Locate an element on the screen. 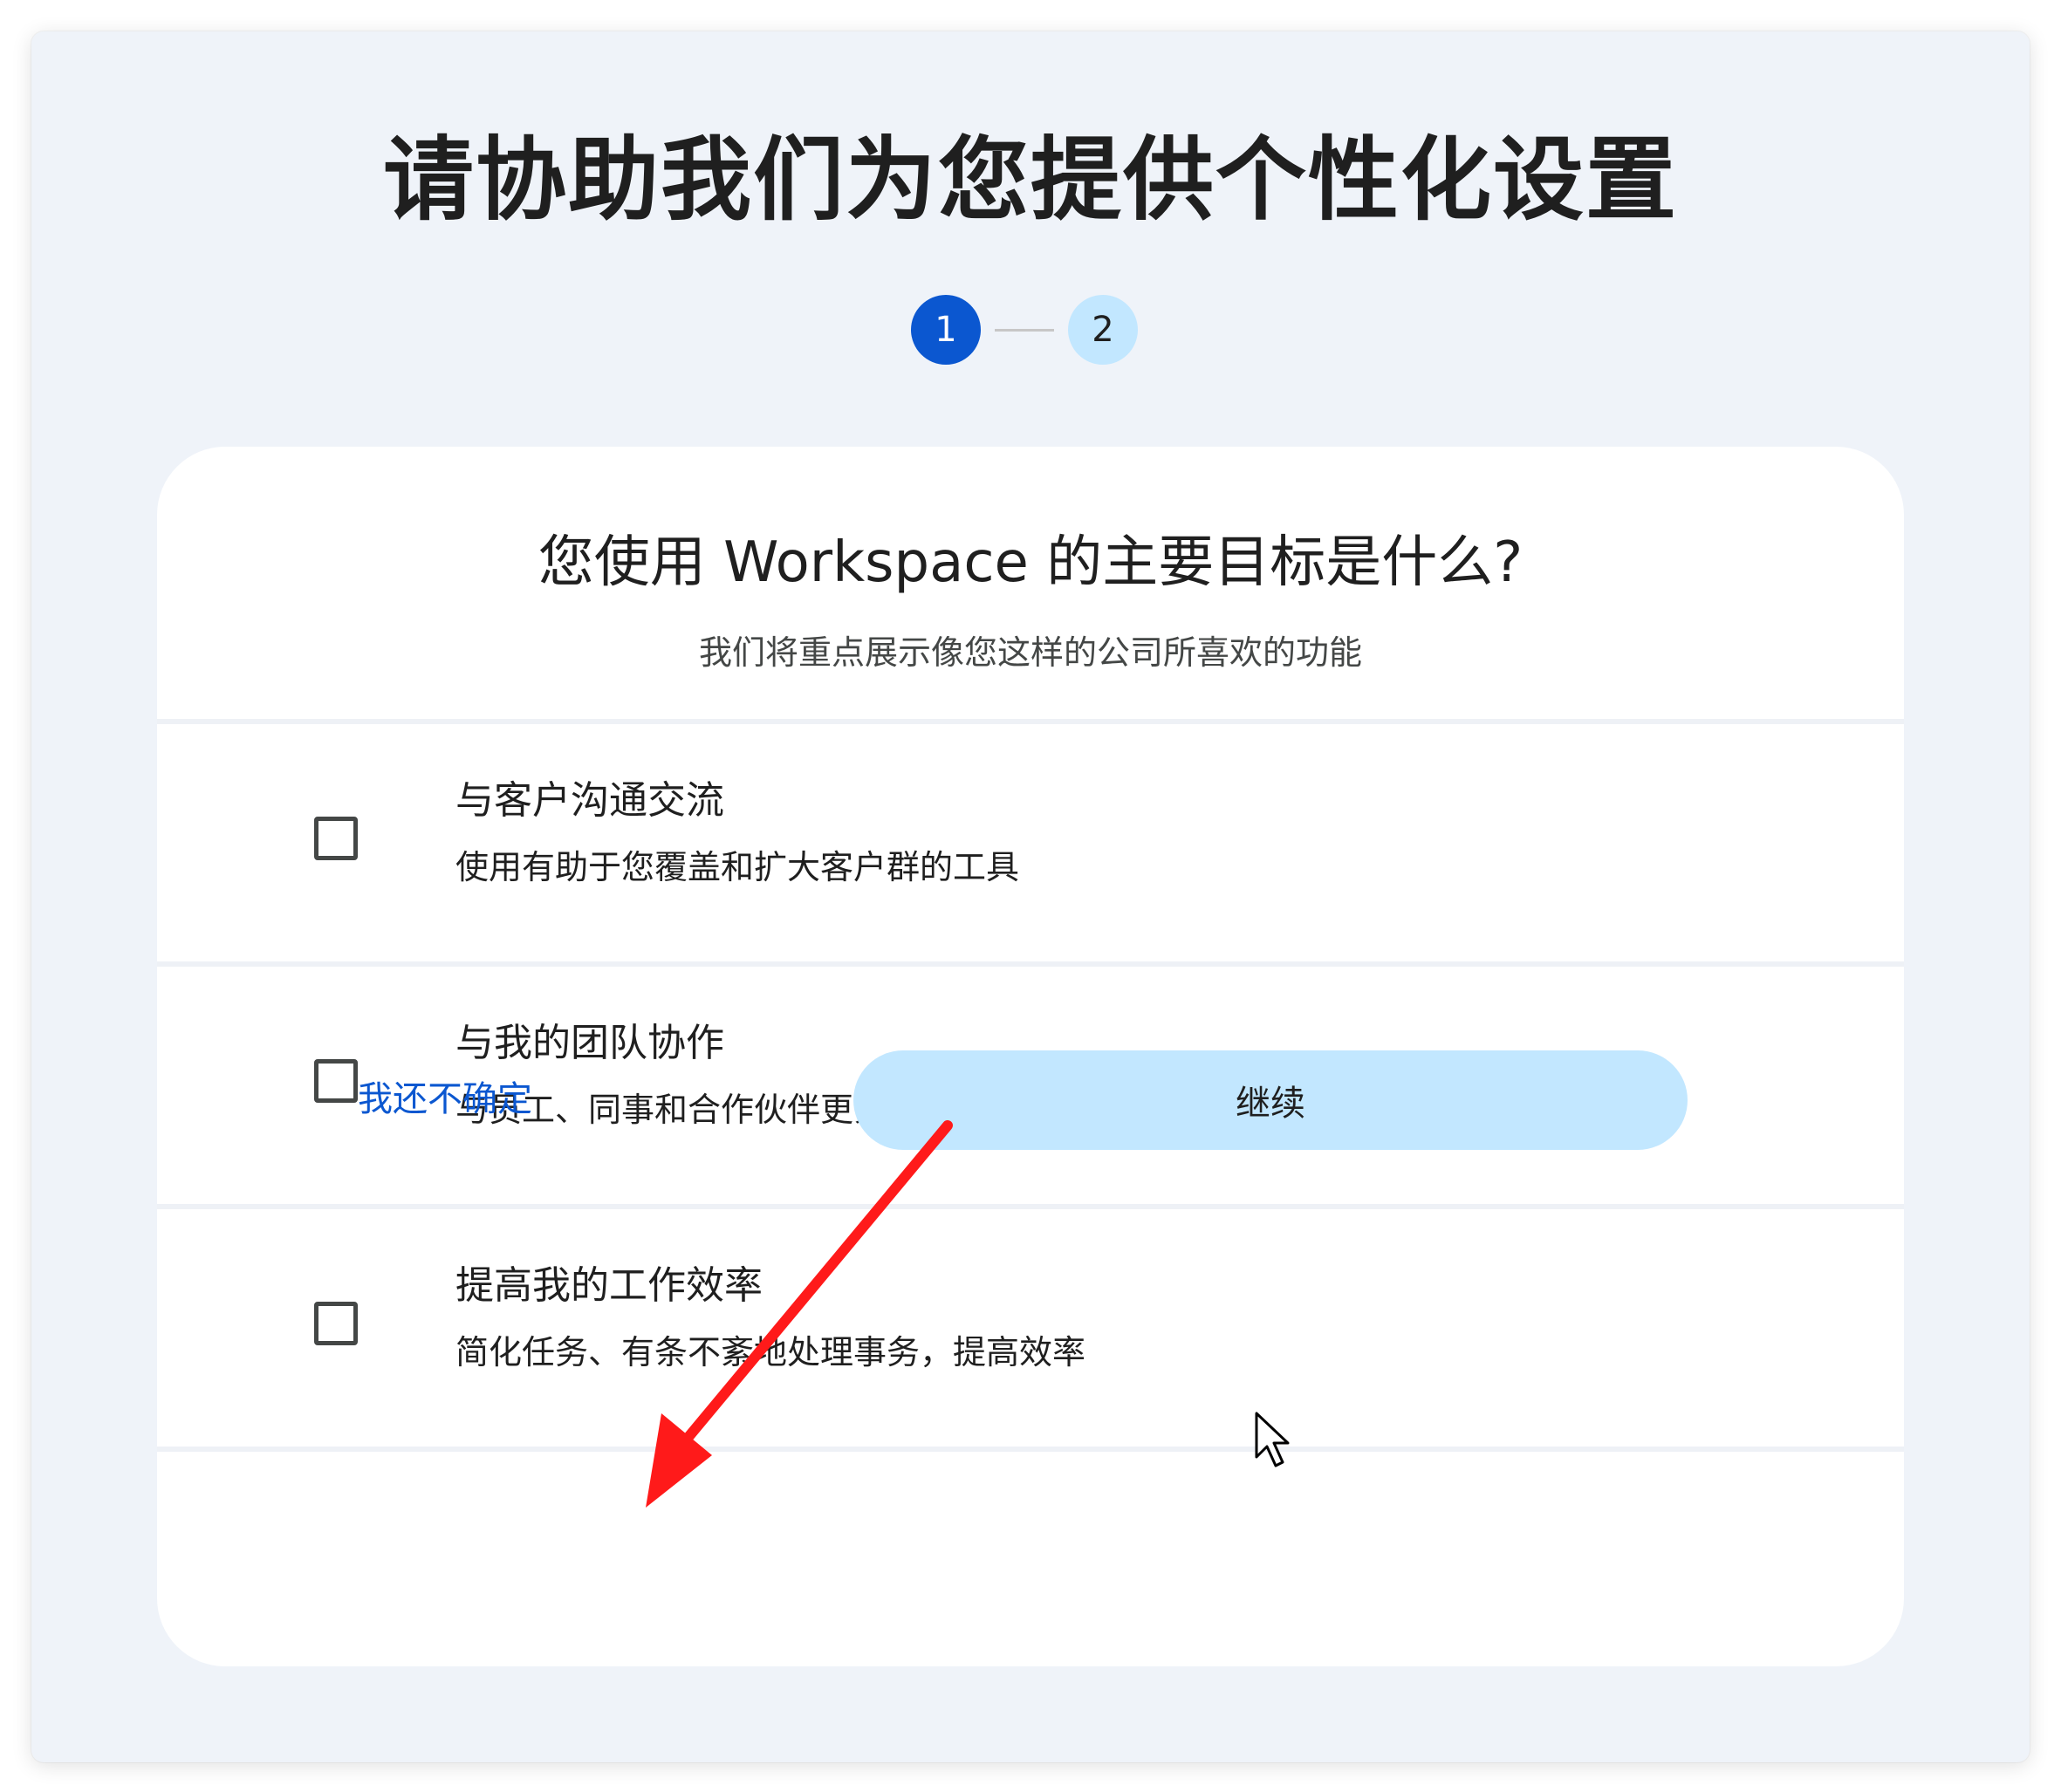 This screenshot has width=2061, height=1792. step-2-indicator: 2 is located at coordinates (1103, 330).